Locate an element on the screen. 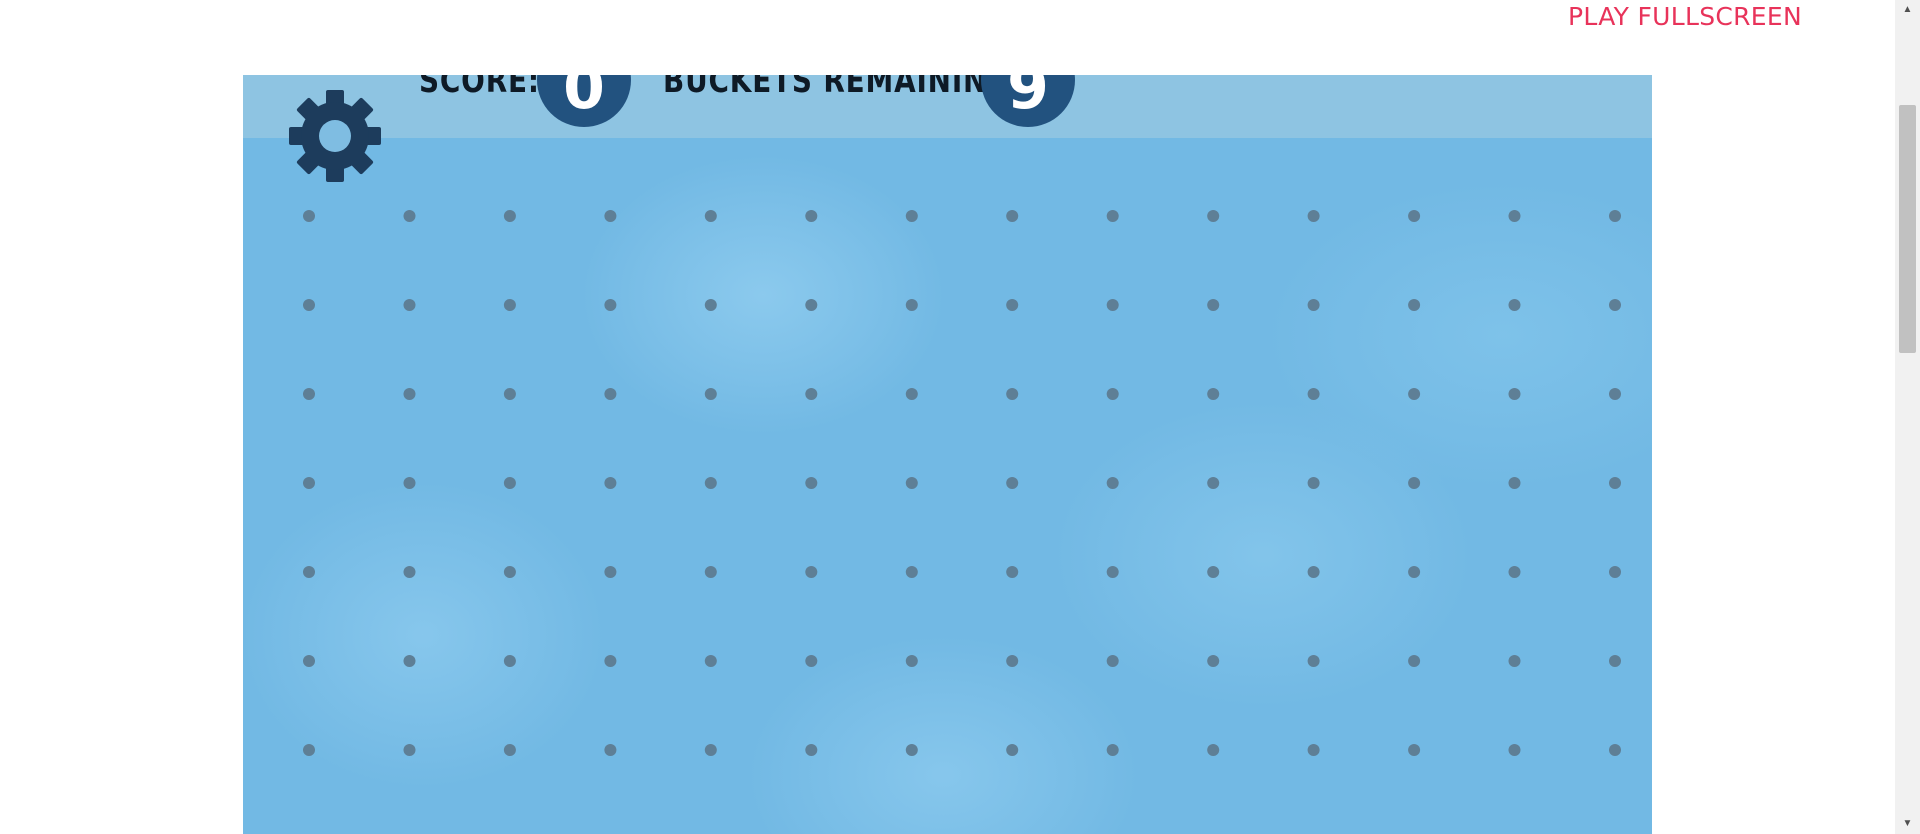  play-fullscreen-link: PLAY FULLSCREEN is located at coordinates (1685, 17).